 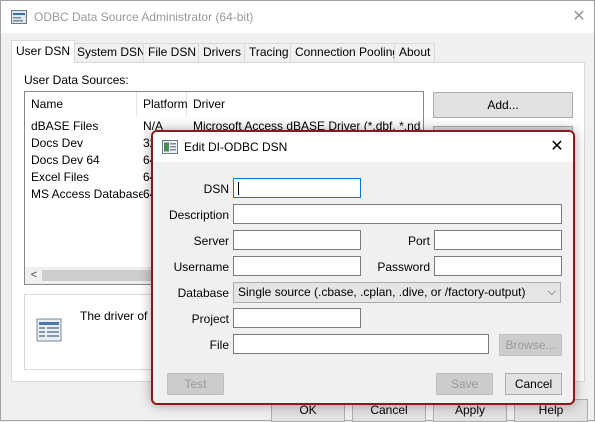 What do you see at coordinates (415, 52) in the screenshot?
I see `tab-about: About` at bounding box center [415, 52].